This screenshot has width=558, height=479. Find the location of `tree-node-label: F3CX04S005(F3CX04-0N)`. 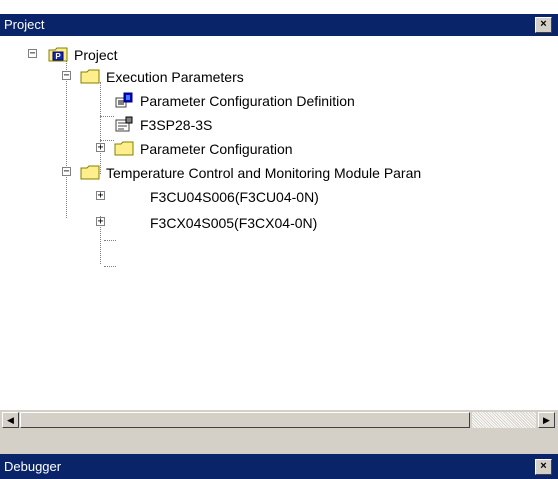

tree-node-label: F3CX04S005(F3CX04-0N) is located at coordinates (234, 223).